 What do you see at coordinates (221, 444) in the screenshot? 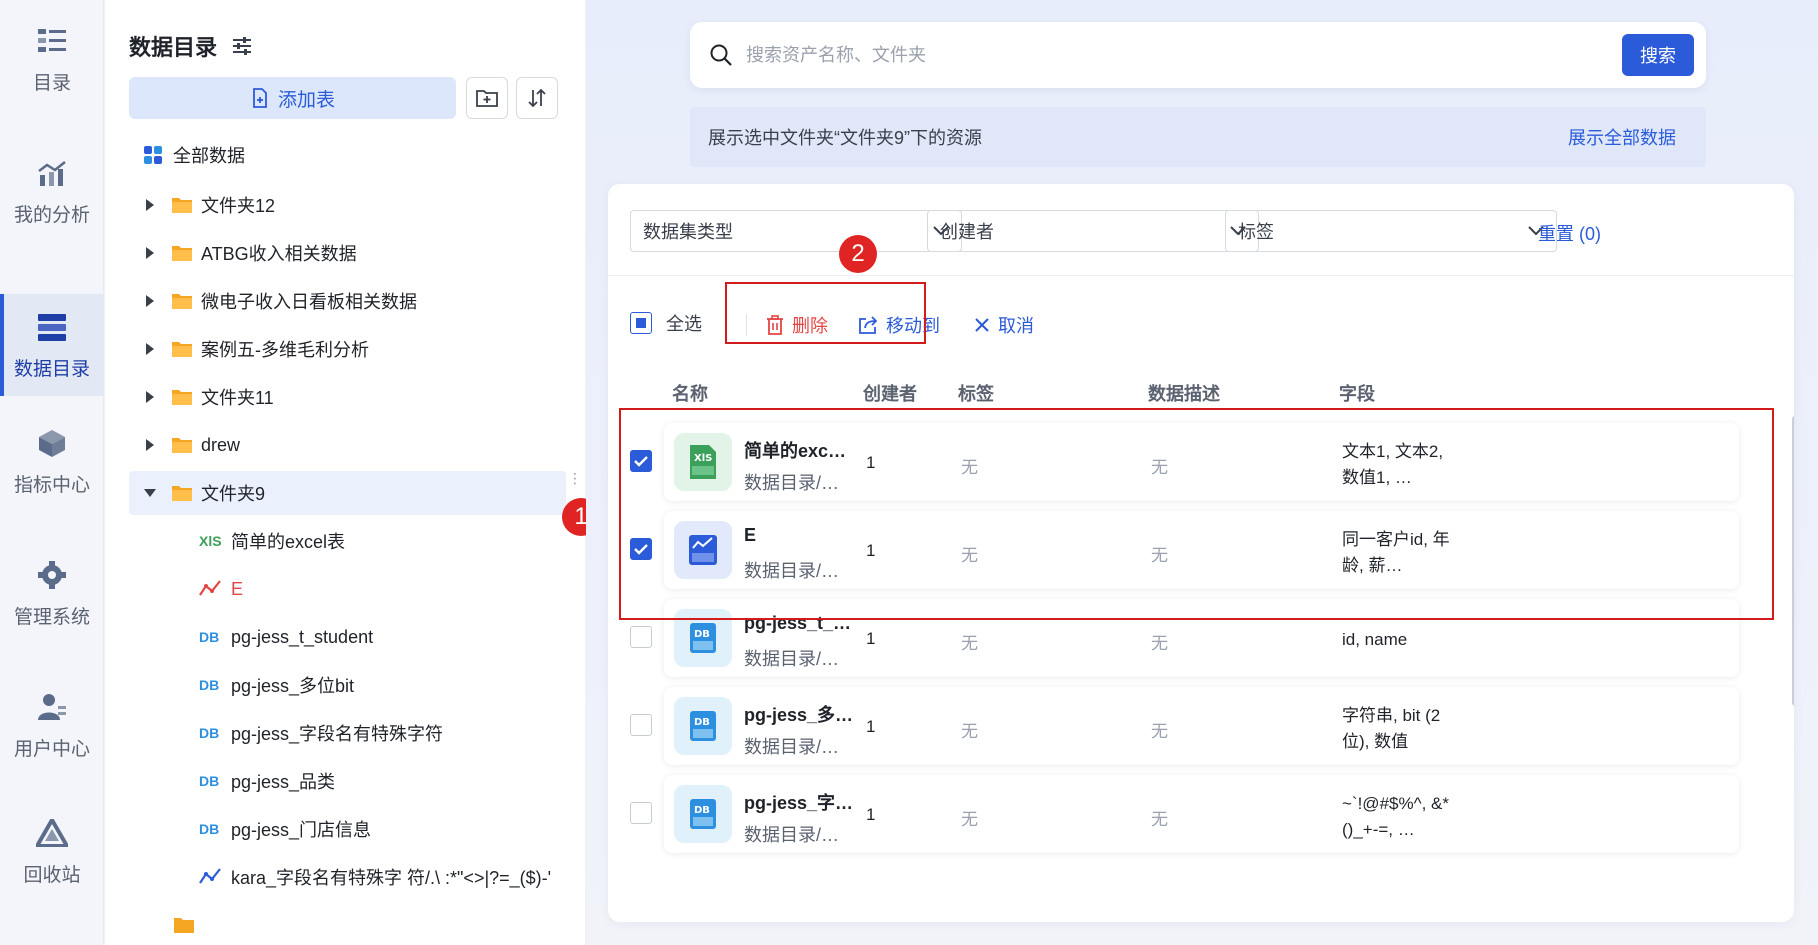
I see `tree-item-label: drew` at bounding box center [221, 444].